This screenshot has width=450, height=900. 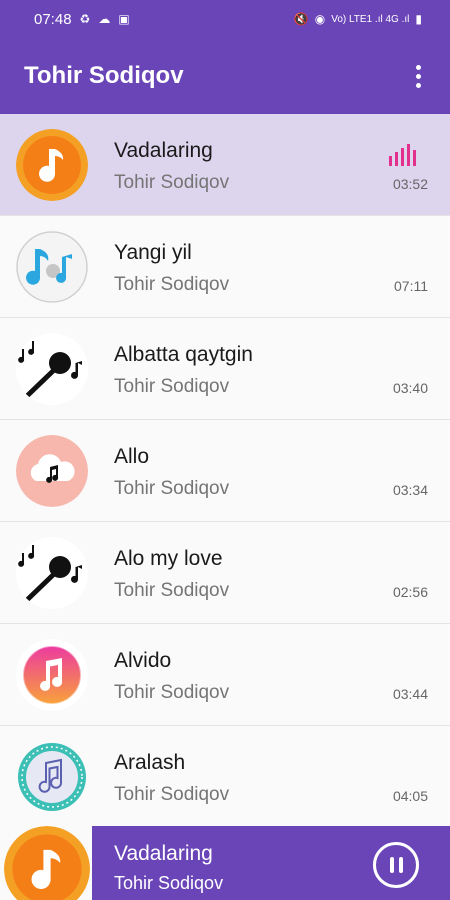 What do you see at coordinates (301, 19) in the screenshot?
I see `mute-icon: 🔇` at bounding box center [301, 19].